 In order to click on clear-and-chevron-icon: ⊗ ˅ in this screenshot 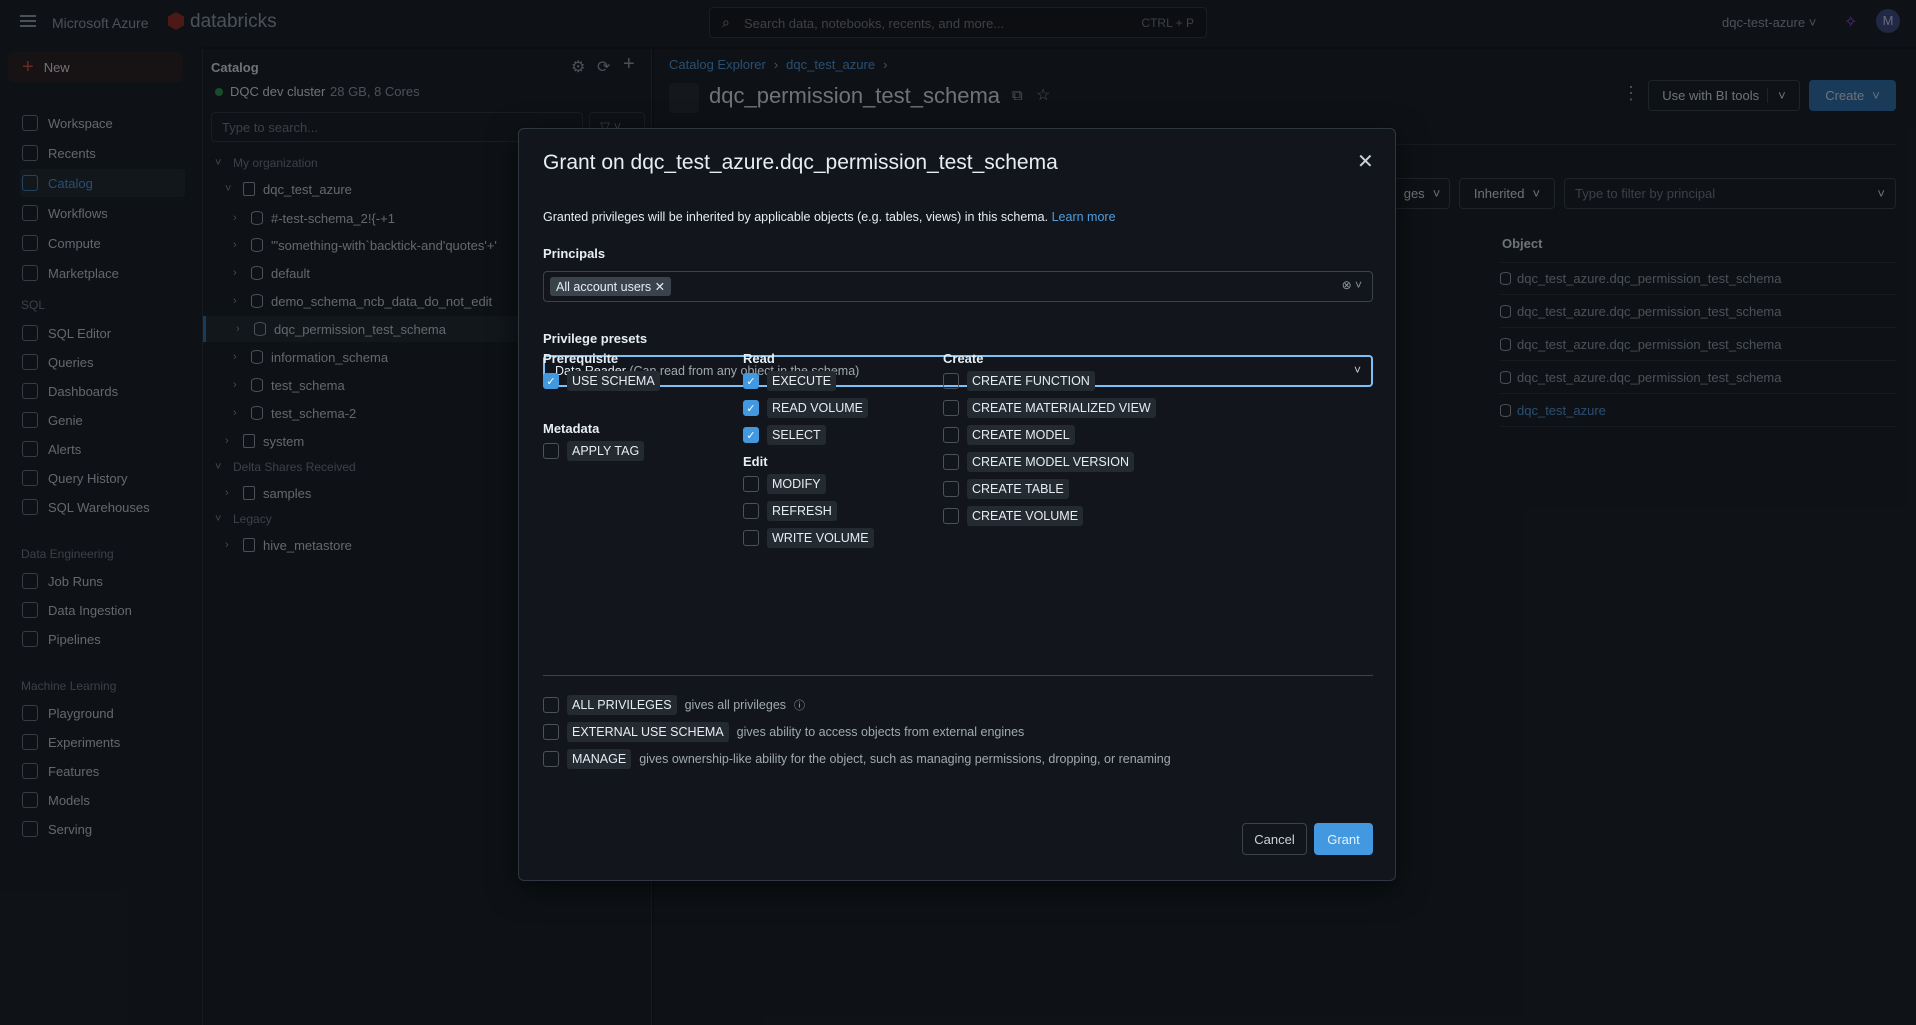, I will do `click(1352, 285)`.